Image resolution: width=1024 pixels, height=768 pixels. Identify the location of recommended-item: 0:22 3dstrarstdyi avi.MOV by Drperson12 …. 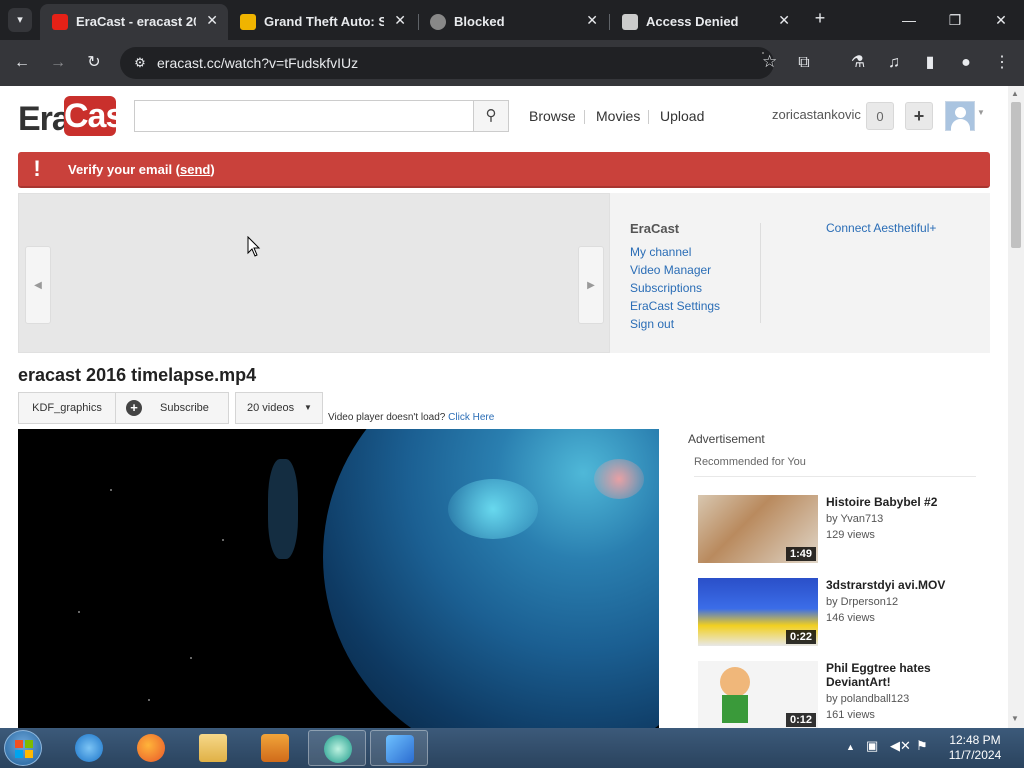
(838, 613).